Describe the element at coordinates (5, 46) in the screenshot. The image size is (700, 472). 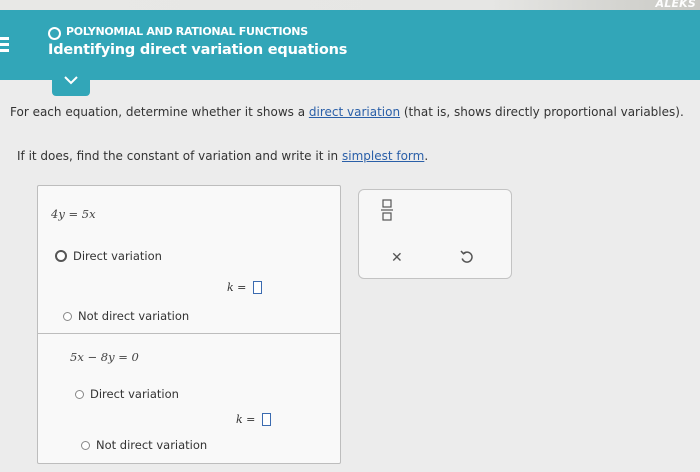
I see `menu-icon` at that location.